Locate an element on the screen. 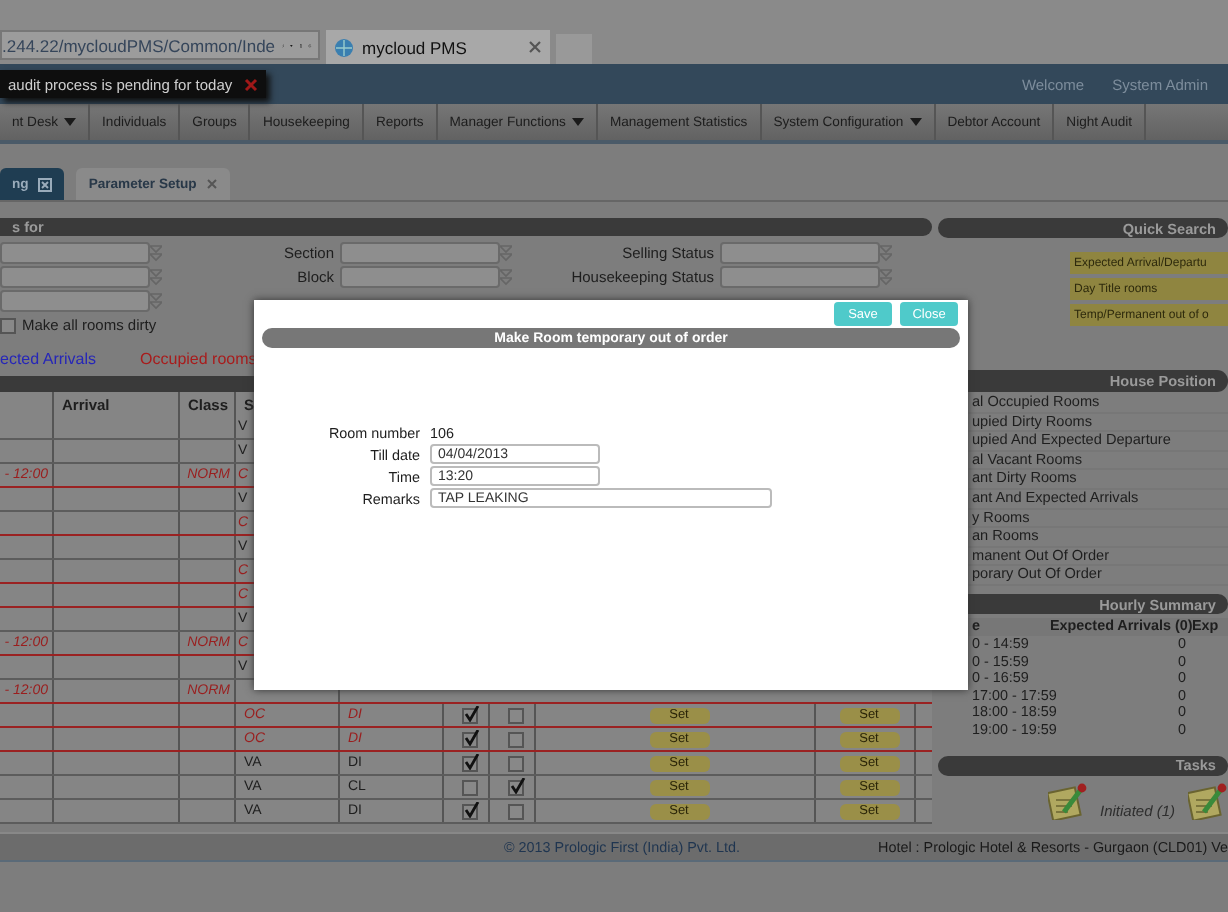  selling-status-field is located at coordinates (800, 253).